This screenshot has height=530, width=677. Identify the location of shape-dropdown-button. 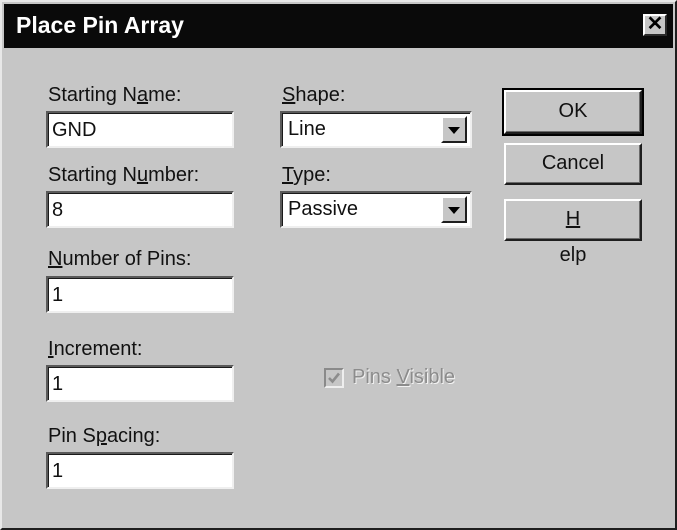
(454, 129).